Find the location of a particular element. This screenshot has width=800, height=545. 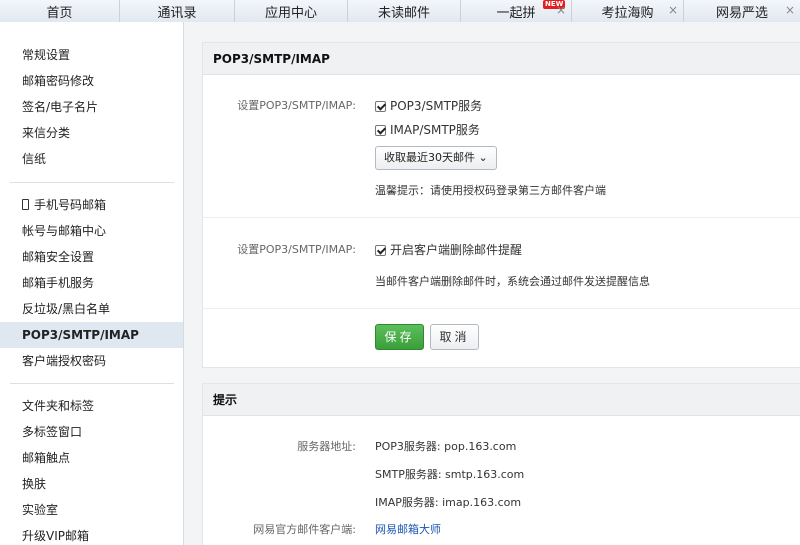

tab-unread-mail: 未读邮件 is located at coordinates (404, 11).